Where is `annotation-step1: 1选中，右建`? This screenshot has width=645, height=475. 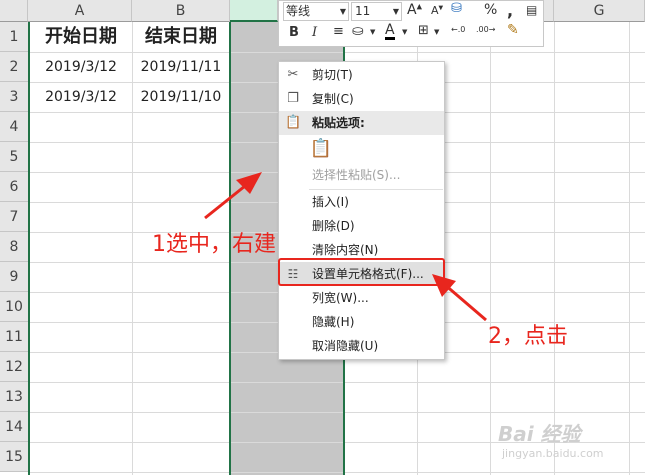 annotation-step1: 1选中，右建 is located at coordinates (214, 244).